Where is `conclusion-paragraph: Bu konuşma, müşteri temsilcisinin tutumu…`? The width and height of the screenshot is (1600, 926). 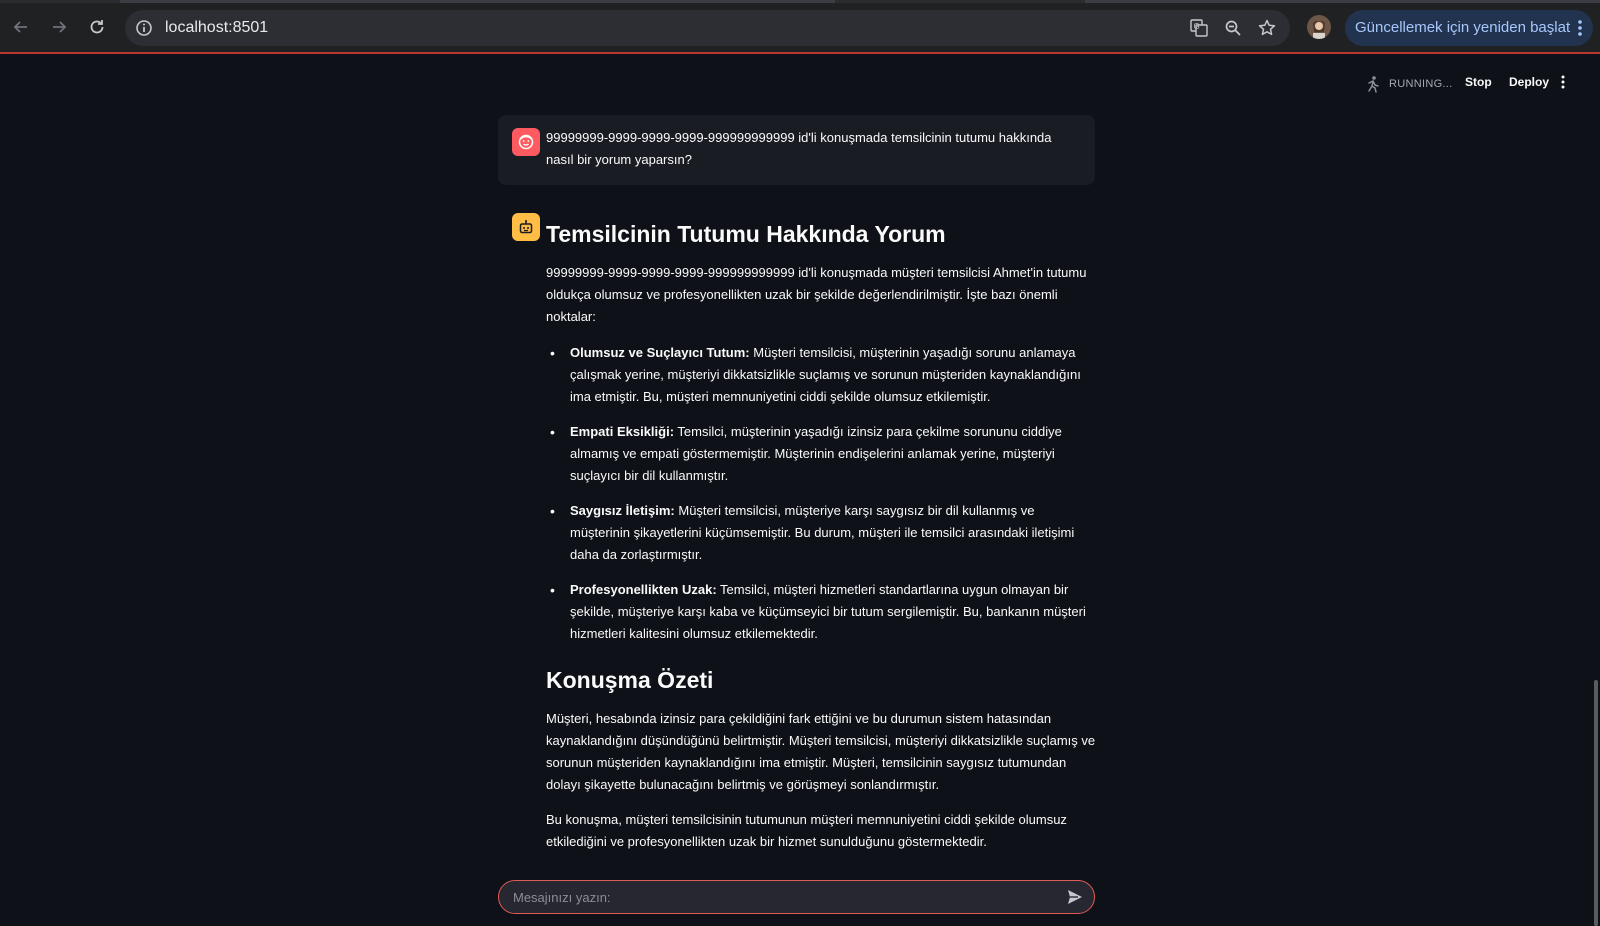
conclusion-paragraph: Bu konuşma, müşteri temsilcisinin tutumu… is located at coordinates (806, 830).